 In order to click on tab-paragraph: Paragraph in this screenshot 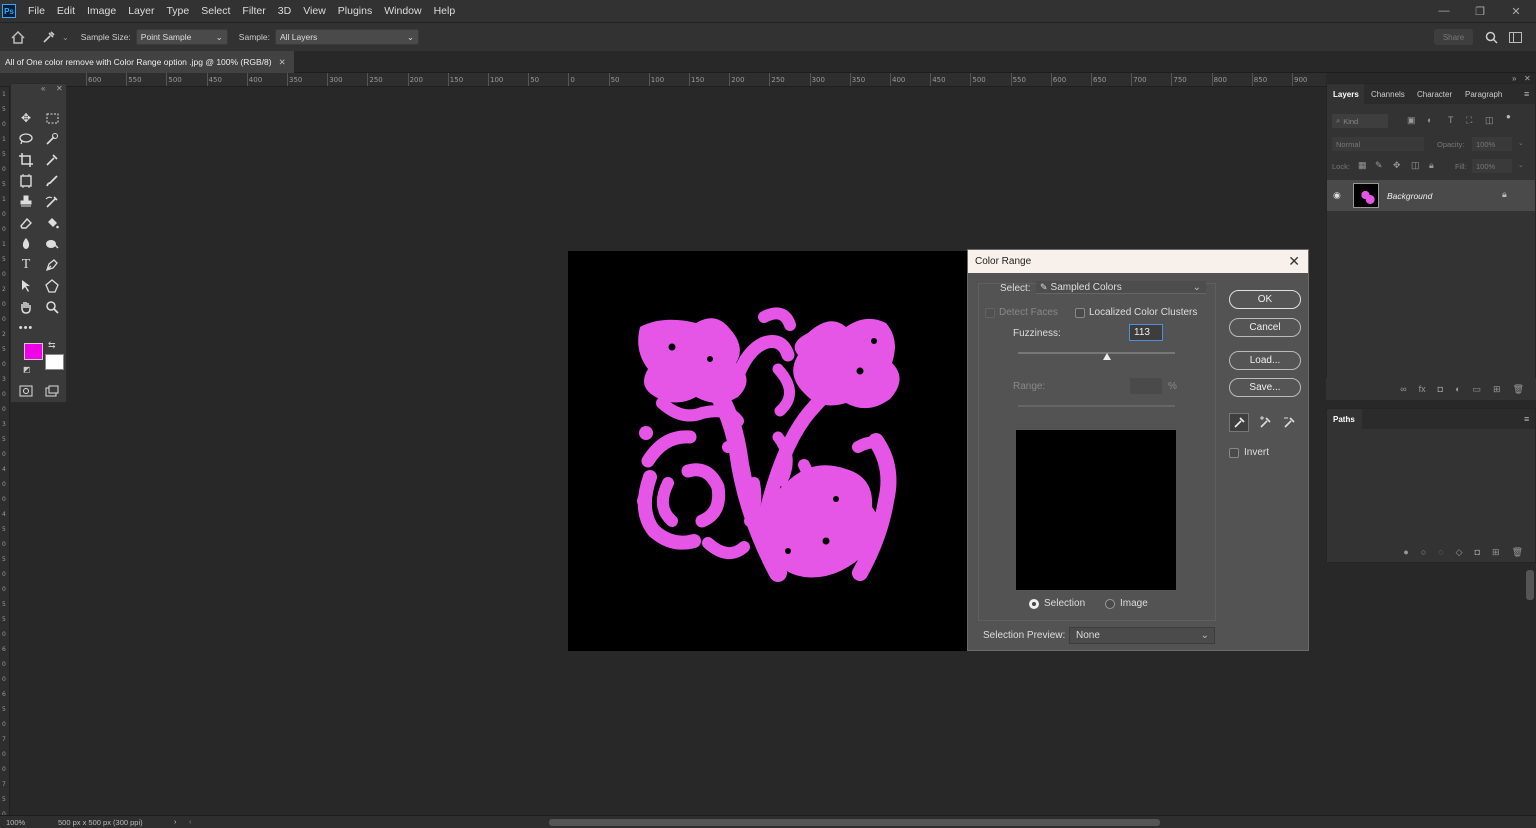, I will do `click(1483, 94)`.